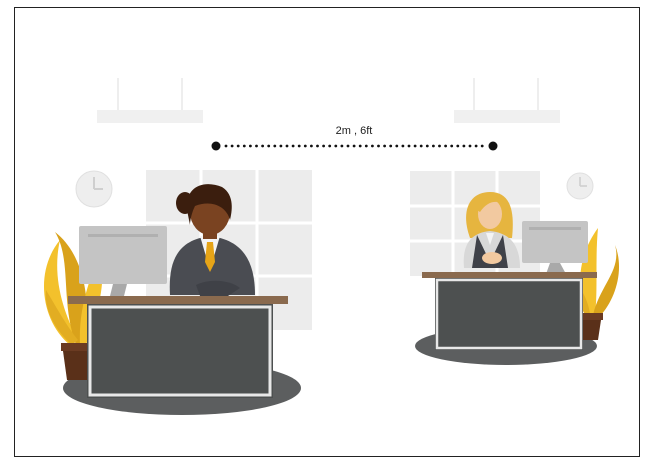 The height and width of the screenshot is (457, 650). What do you see at coordinates (507, 100) in the screenshot?
I see `ceiling-lamp-right` at bounding box center [507, 100].